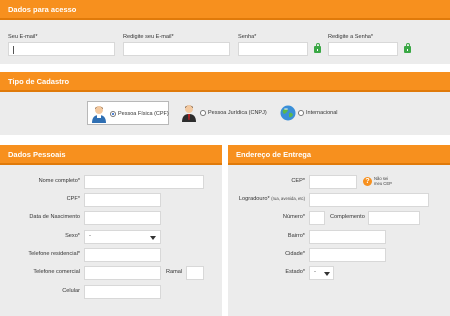 This screenshot has height=316, width=450. I want to click on gender-select: -, so click(122, 237).